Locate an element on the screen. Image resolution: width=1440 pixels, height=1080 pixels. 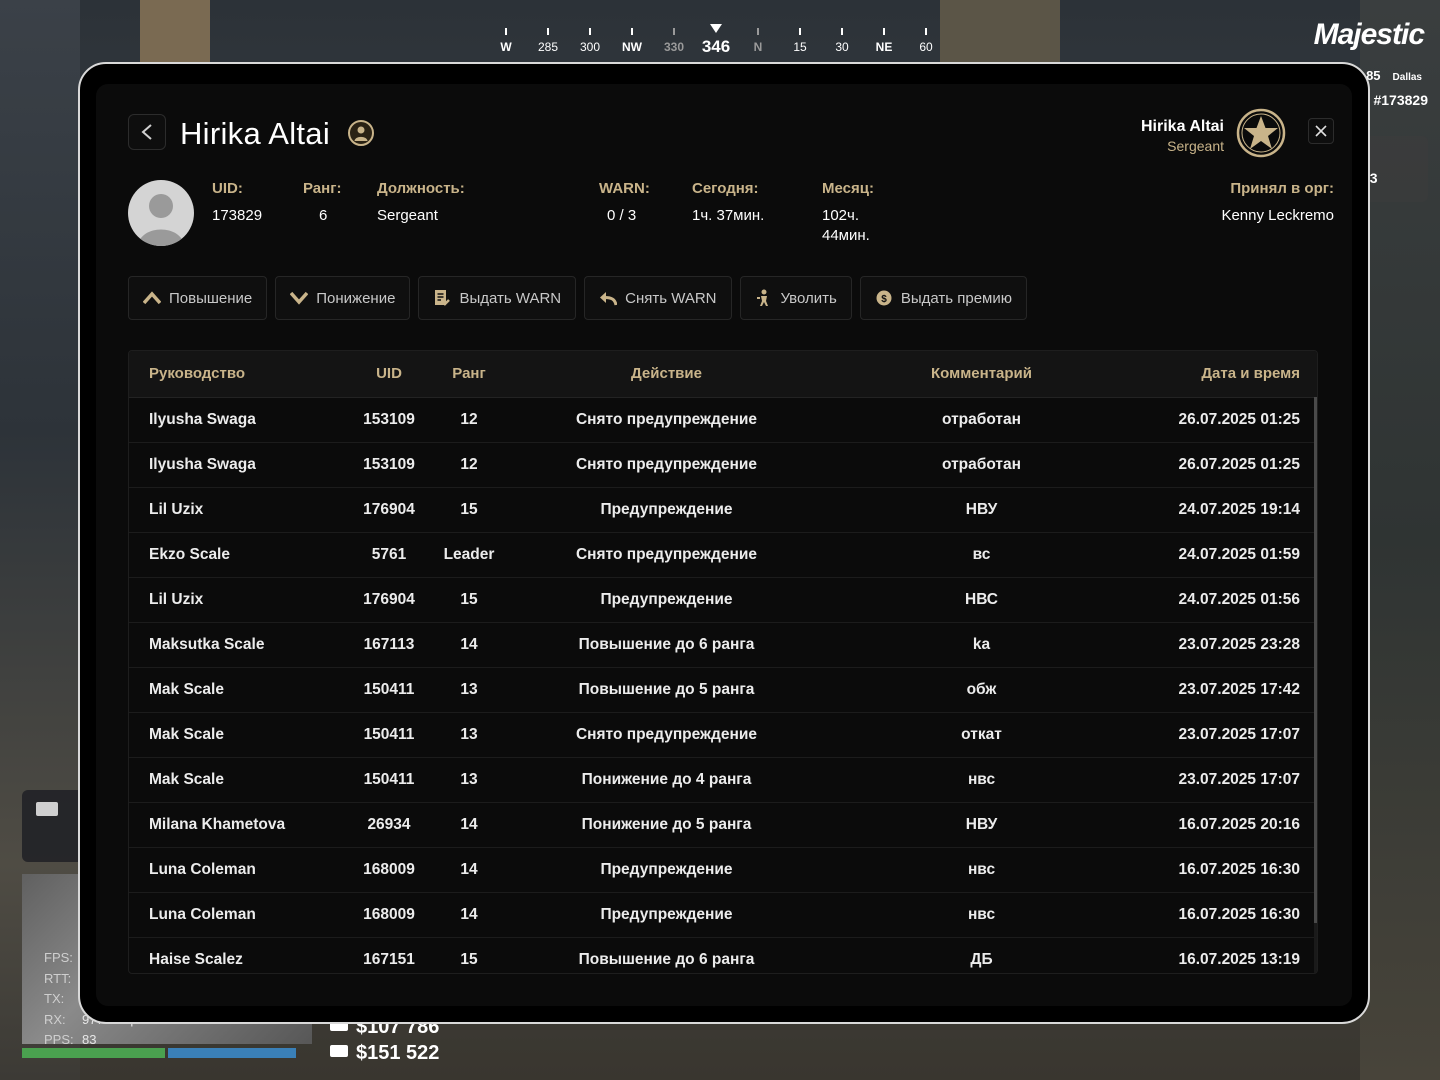
rank-info: Ранг: 6 is located at coordinates (322, 203).